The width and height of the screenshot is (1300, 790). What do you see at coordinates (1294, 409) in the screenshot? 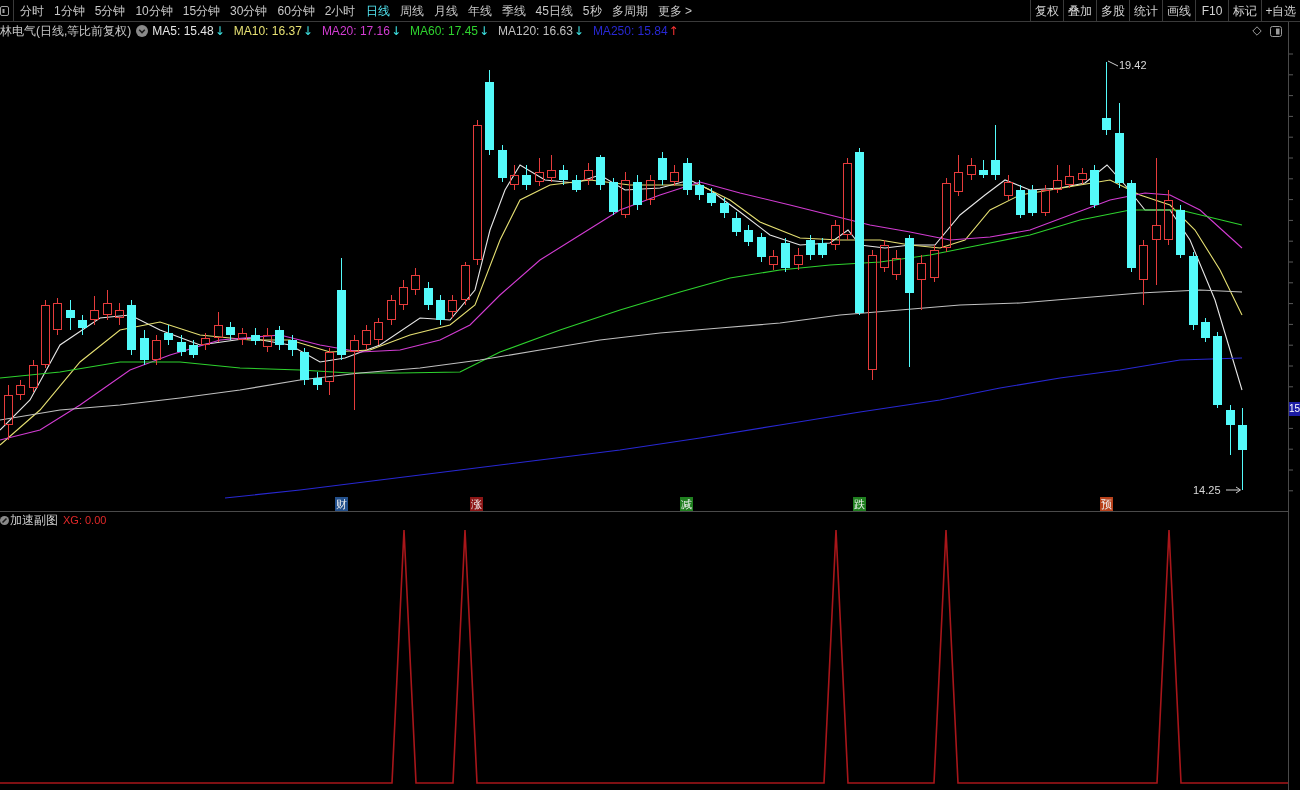
I see `price-axis-label: 15` at bounding box center [1294, 409].